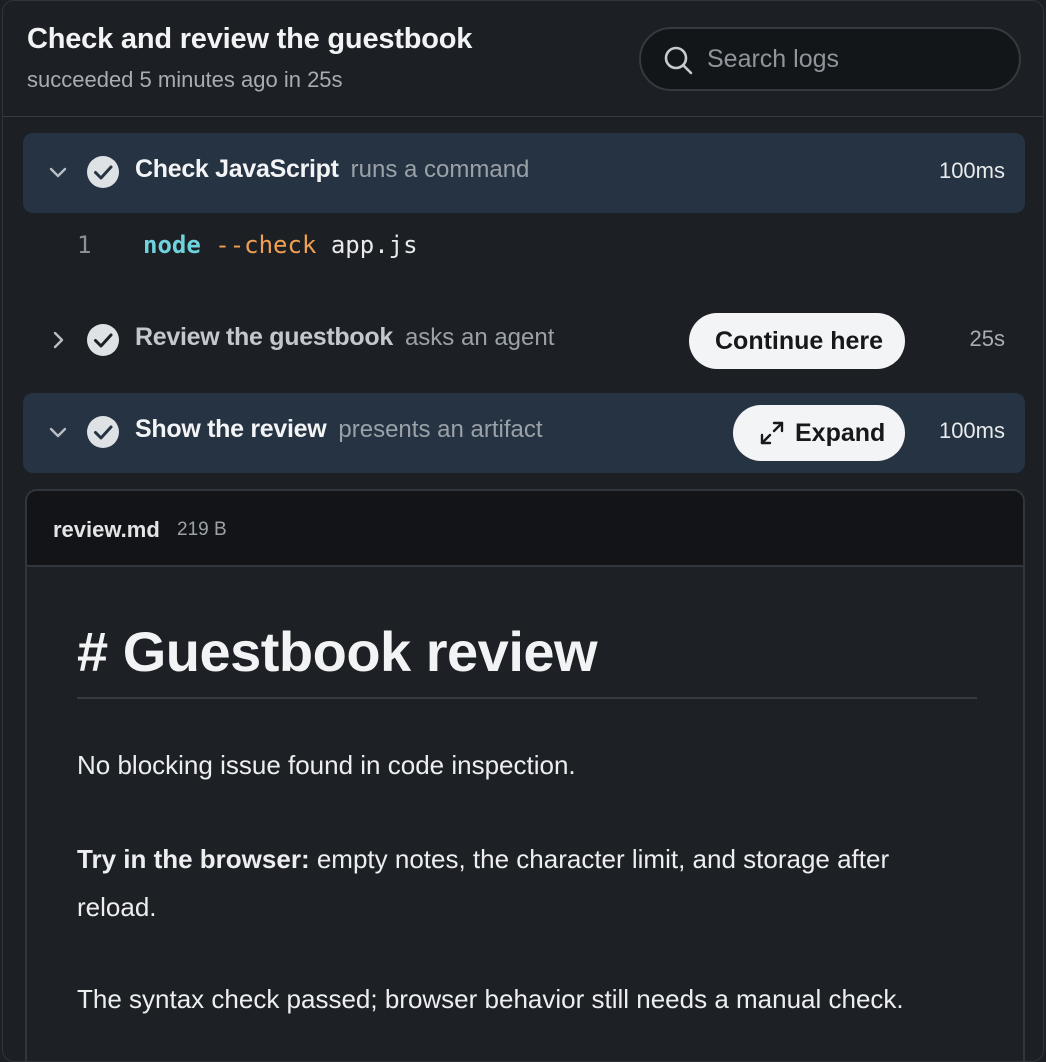 The height and width of the screenshot is (1062, 1046). Describe the element at coordinates (172, 245) in the screenshot. I see `command-token: node` at that location.